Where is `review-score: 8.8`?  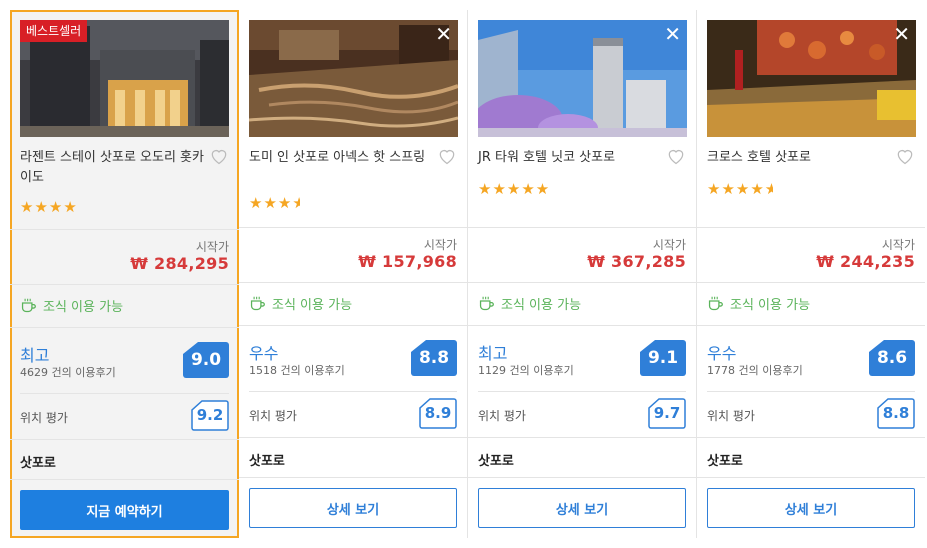
review-score: 8.8 is located at coordinates (434, 358).